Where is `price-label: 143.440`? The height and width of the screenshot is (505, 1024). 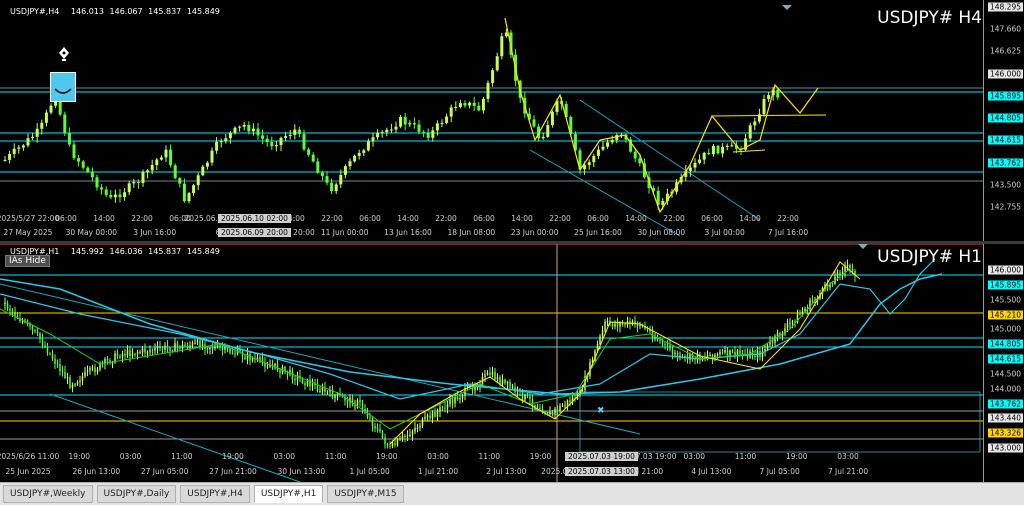 price-label: 143.440 is located at coordinates (1005, 418).